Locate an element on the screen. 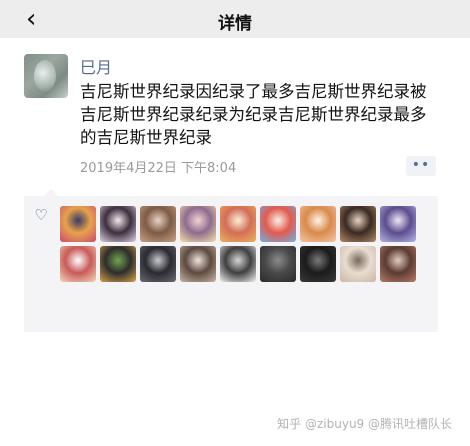  top-bar: ‹ 详情 is located at coordinates (235, 19).